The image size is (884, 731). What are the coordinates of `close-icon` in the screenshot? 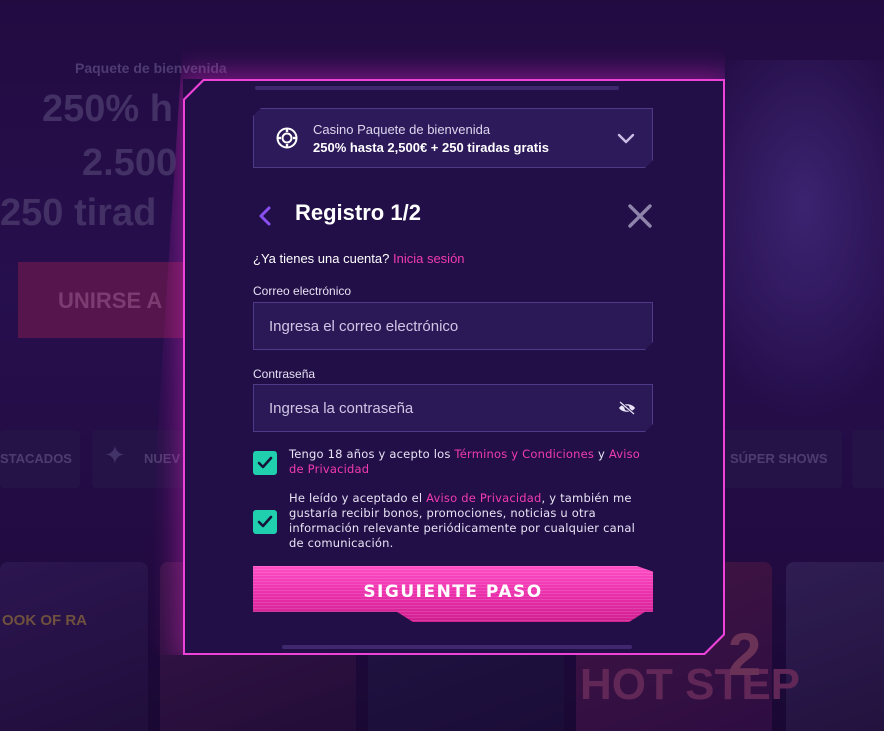 It's located at (640, 216).